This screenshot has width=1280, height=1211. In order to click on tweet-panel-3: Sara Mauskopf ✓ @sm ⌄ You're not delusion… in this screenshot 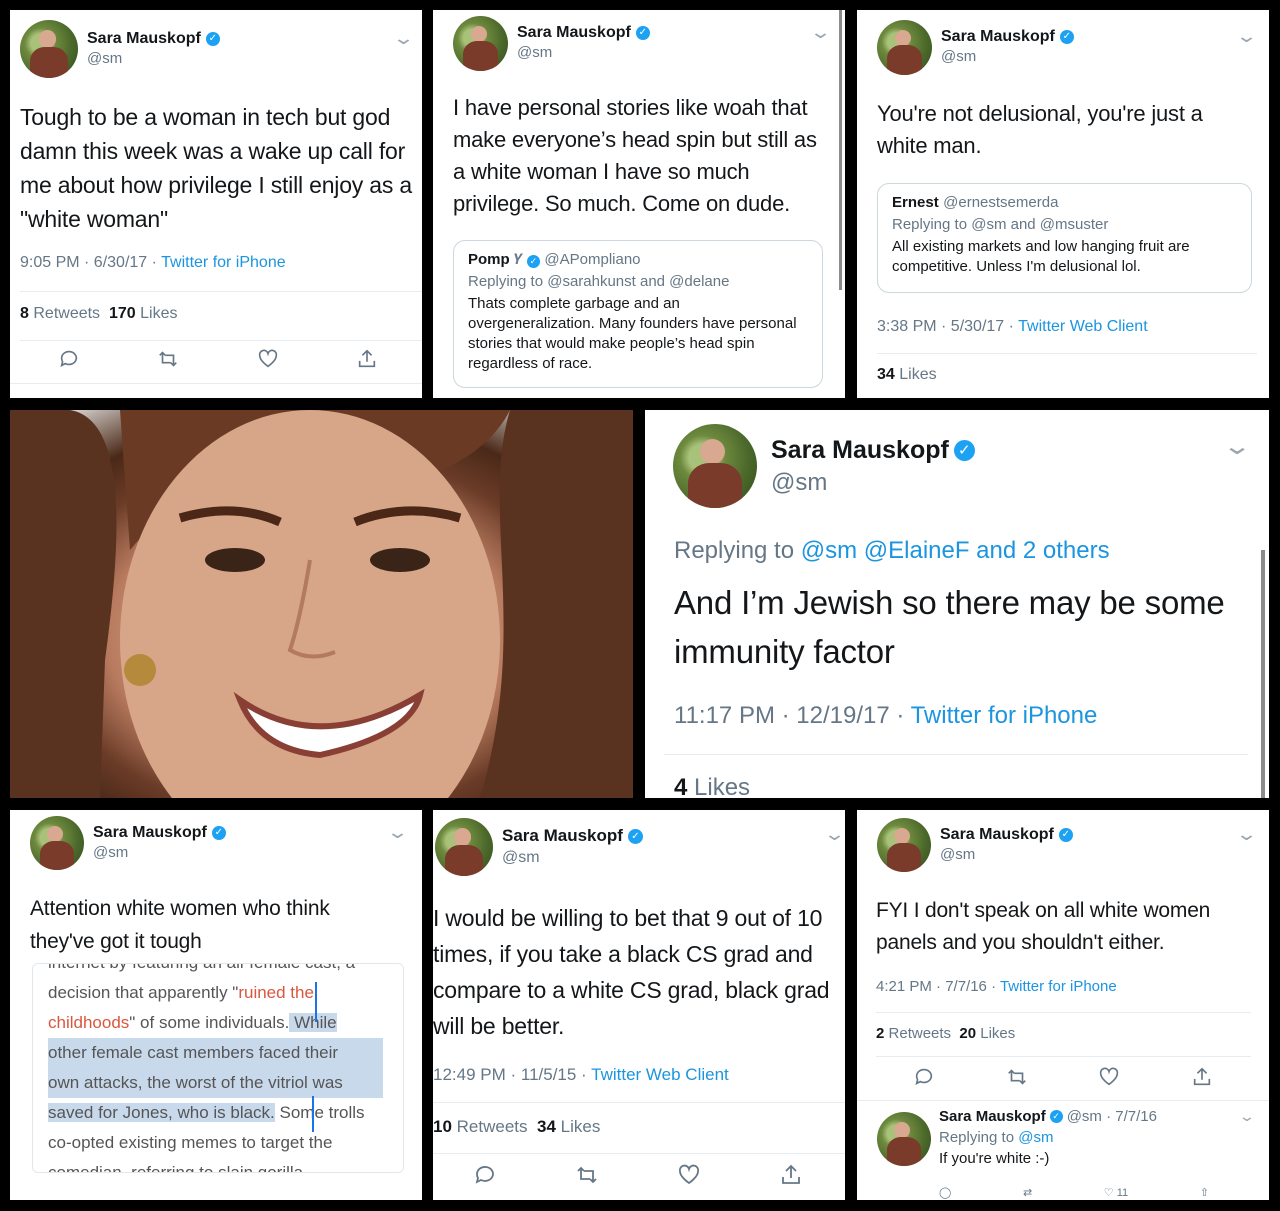, I will do `click(1063, 204)`.